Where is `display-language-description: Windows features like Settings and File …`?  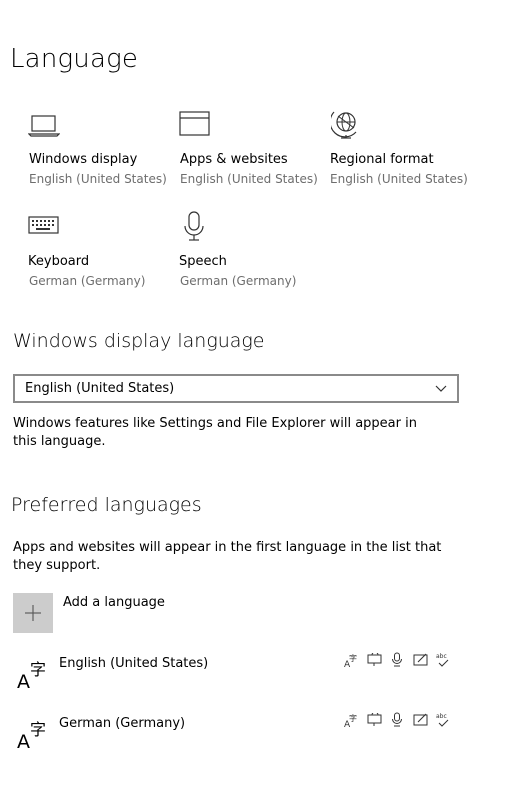 display-language-description: Windows features like Settings and File … is located at coordinates (215, 432).